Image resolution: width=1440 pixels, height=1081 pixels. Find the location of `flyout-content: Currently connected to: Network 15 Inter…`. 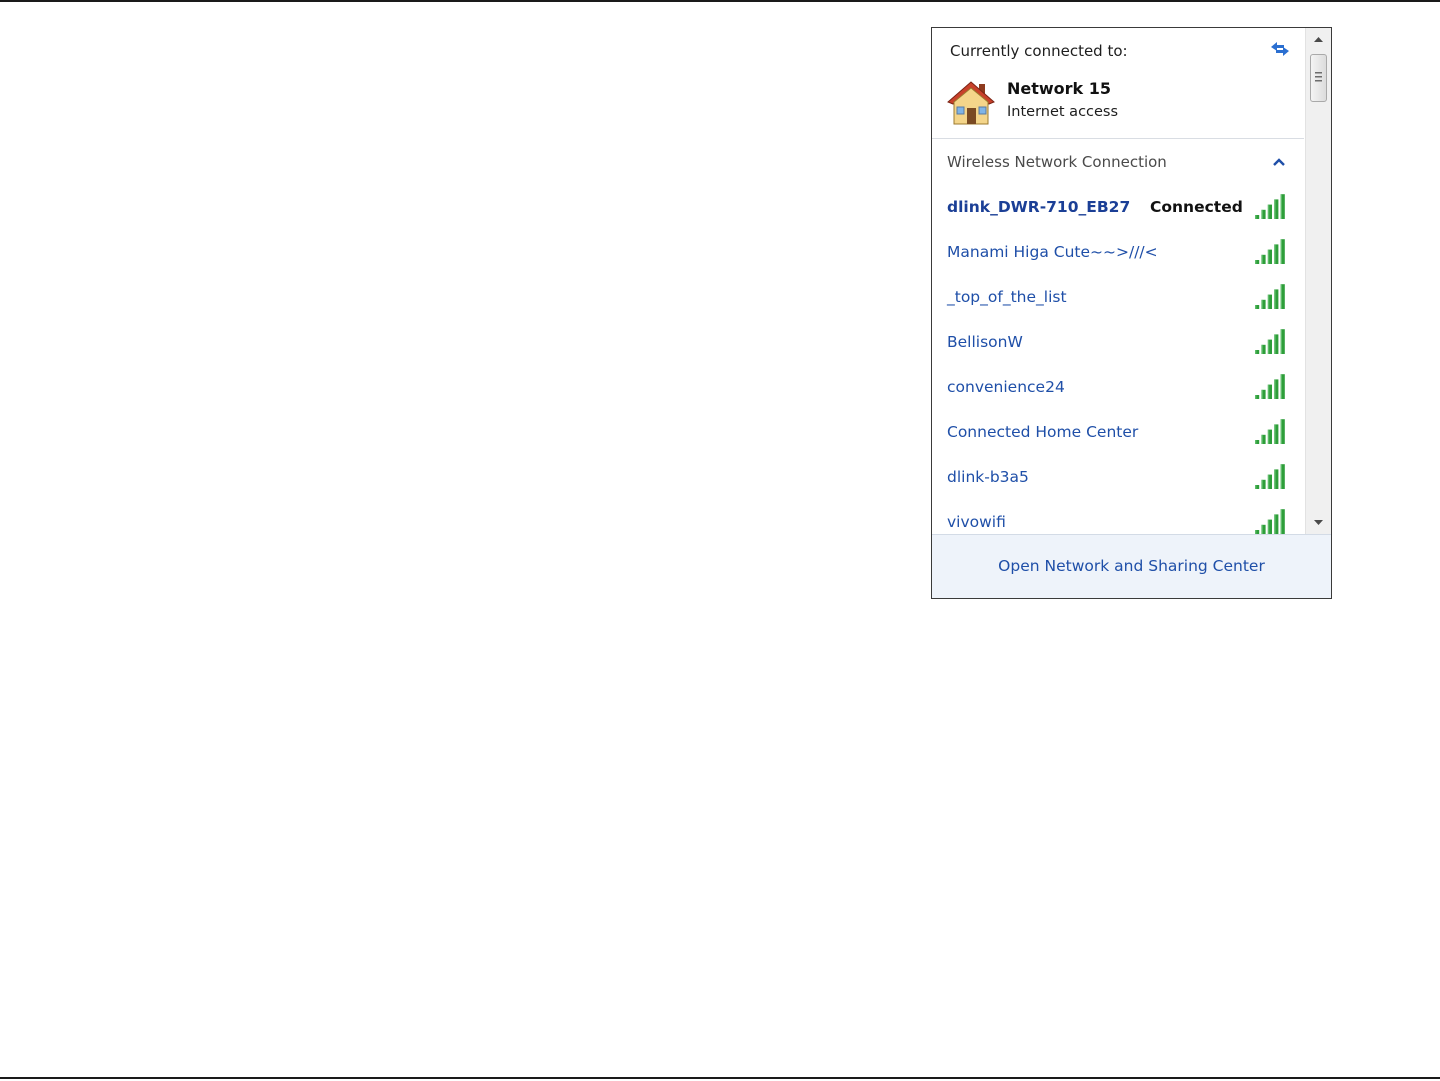

flyout-content: Currently connected to: Network 15 Inter… is located at coordinates (1118, 281).